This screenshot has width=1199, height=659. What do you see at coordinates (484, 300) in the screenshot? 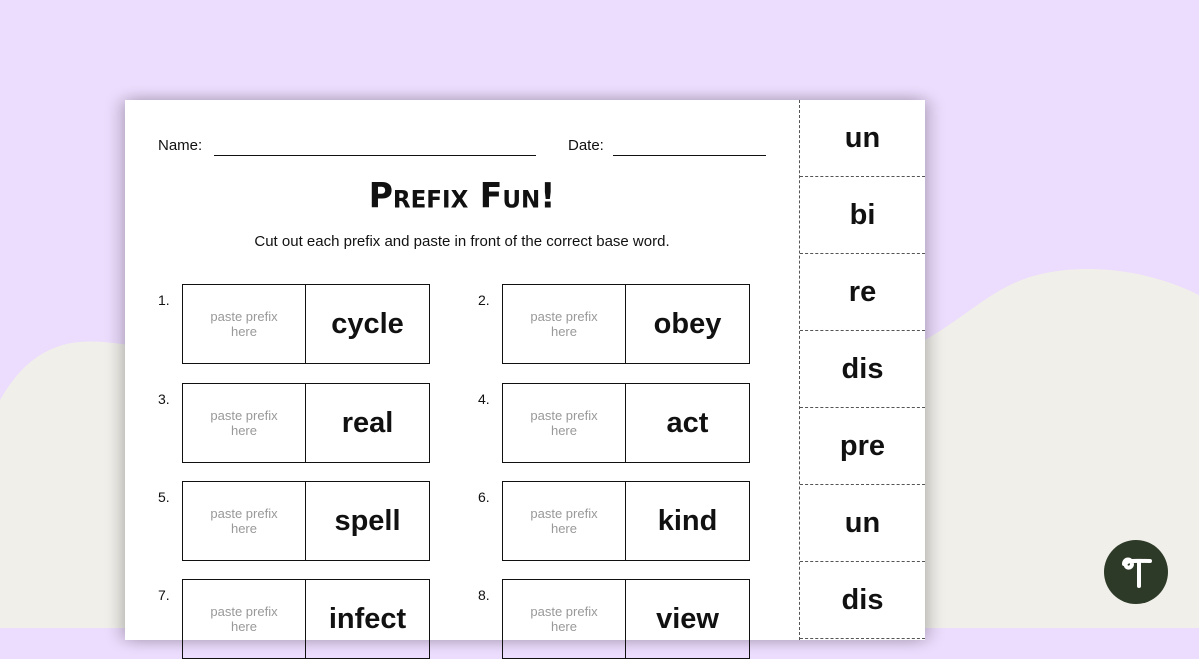
I see `question-number: 2.` at bounding box center [484, 300].